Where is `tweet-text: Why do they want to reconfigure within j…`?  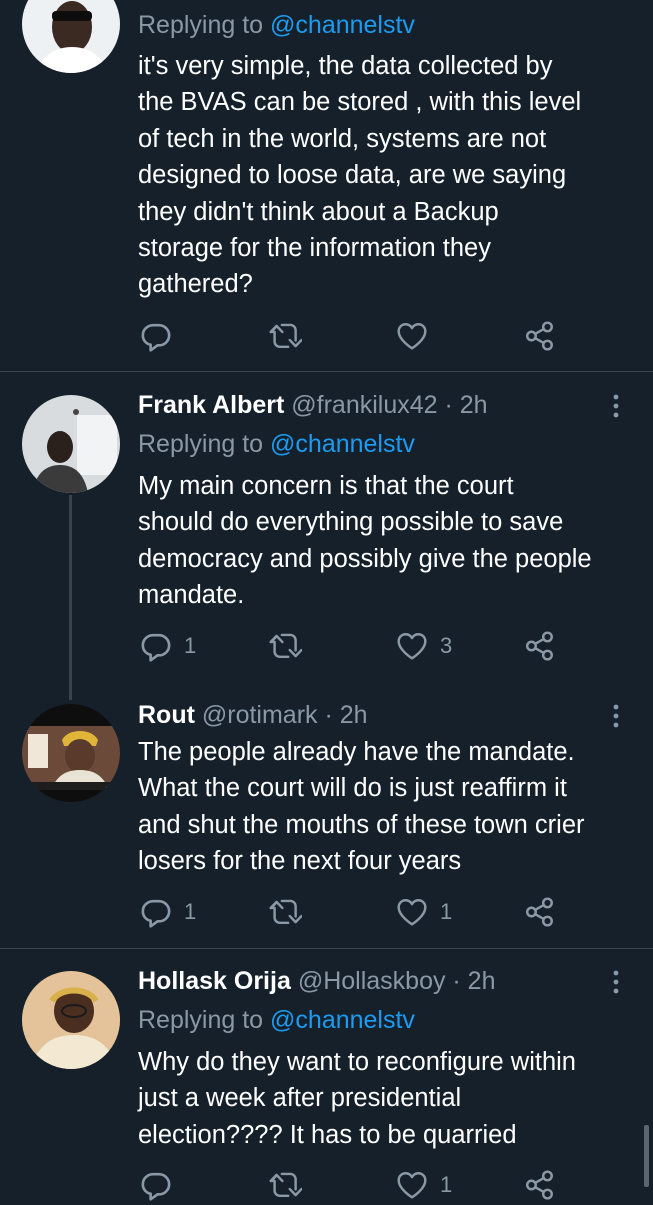
tweet-text: Why do they want to reconfigure within j… is located at coordinates (357, 1098).